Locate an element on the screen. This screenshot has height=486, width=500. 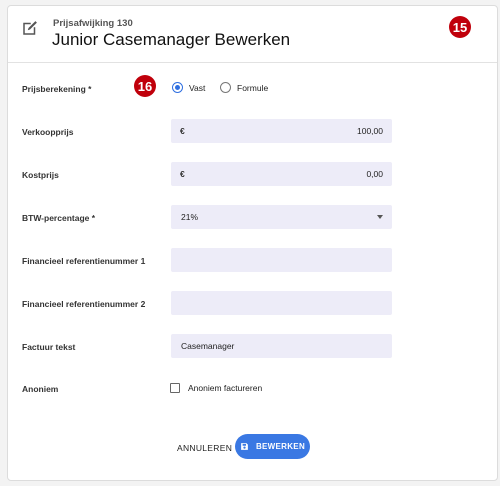
anonymous-checkbox is located at coordinates (175, 388).